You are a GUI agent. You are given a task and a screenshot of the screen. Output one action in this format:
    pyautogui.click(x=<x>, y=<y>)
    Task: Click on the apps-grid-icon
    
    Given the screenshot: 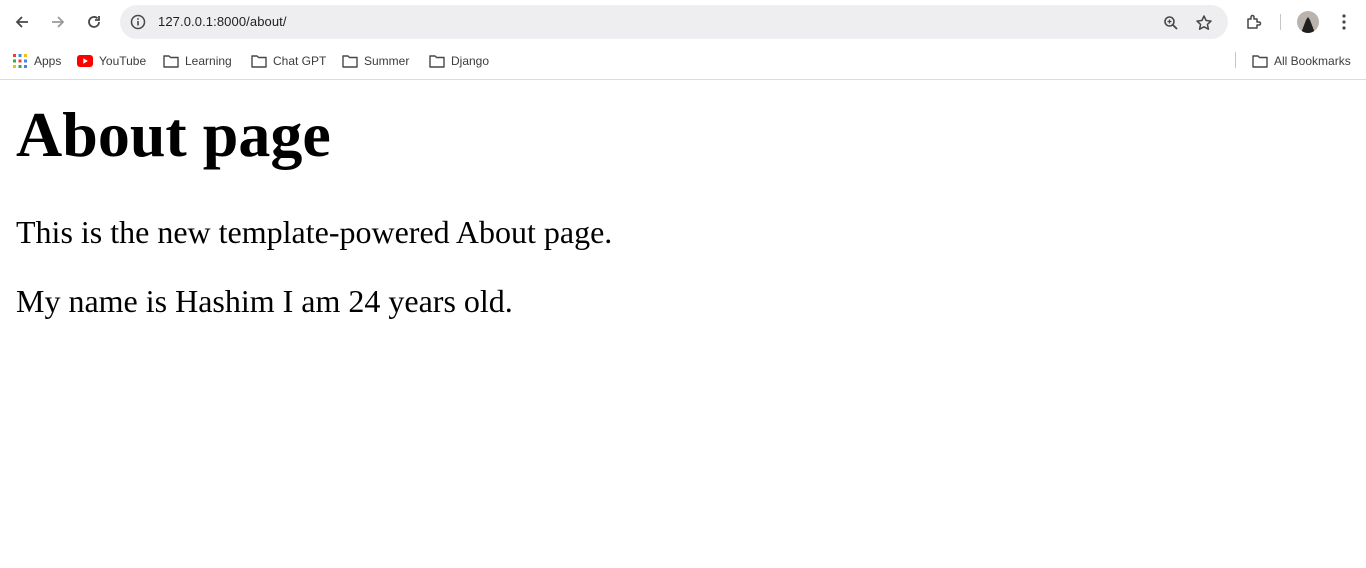 What is the action you would take?
    pyautogui.click(x=20, y=61)
    